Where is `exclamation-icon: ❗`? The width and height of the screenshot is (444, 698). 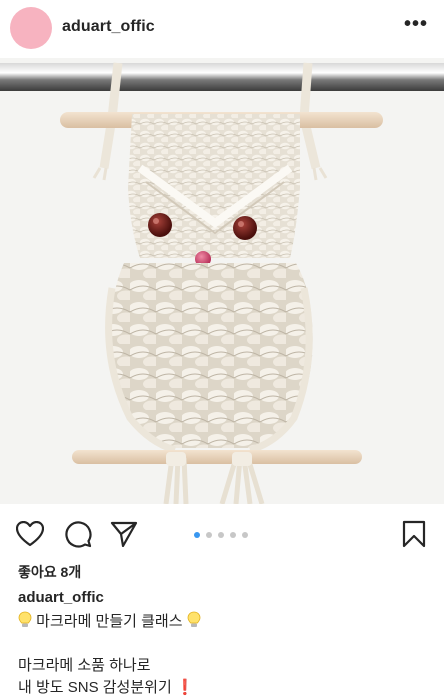 exclamation-icon: ❗ is located at coordinates (185, 687).